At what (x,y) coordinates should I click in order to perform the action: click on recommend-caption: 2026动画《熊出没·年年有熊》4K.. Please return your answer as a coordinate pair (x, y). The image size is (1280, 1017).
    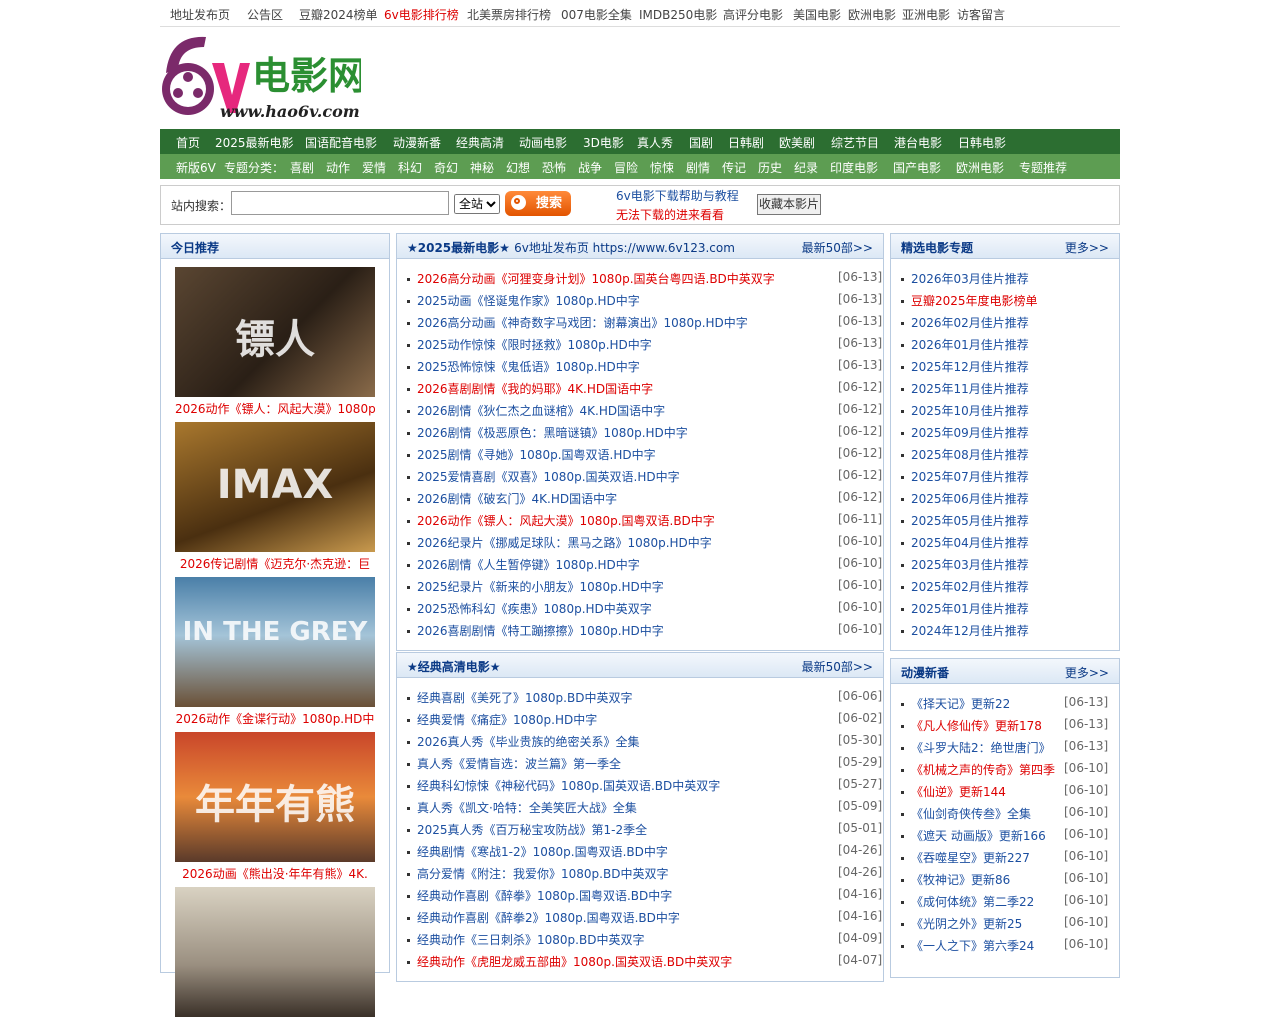
    Looking at the image, I should click on (275, 874).